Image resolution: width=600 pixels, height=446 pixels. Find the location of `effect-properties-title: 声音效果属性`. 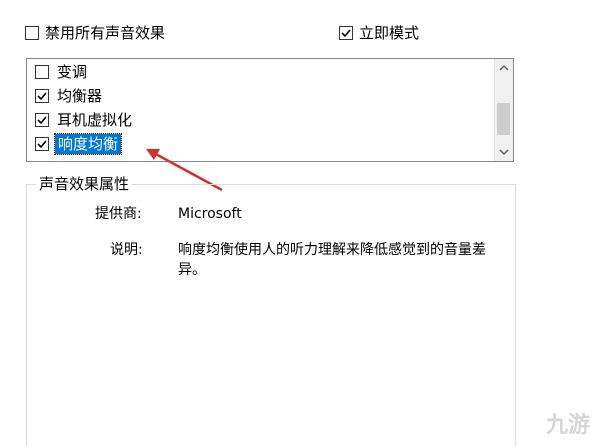

effect-properties-title: 声音效果属性 is located at coordinates (84, 184).